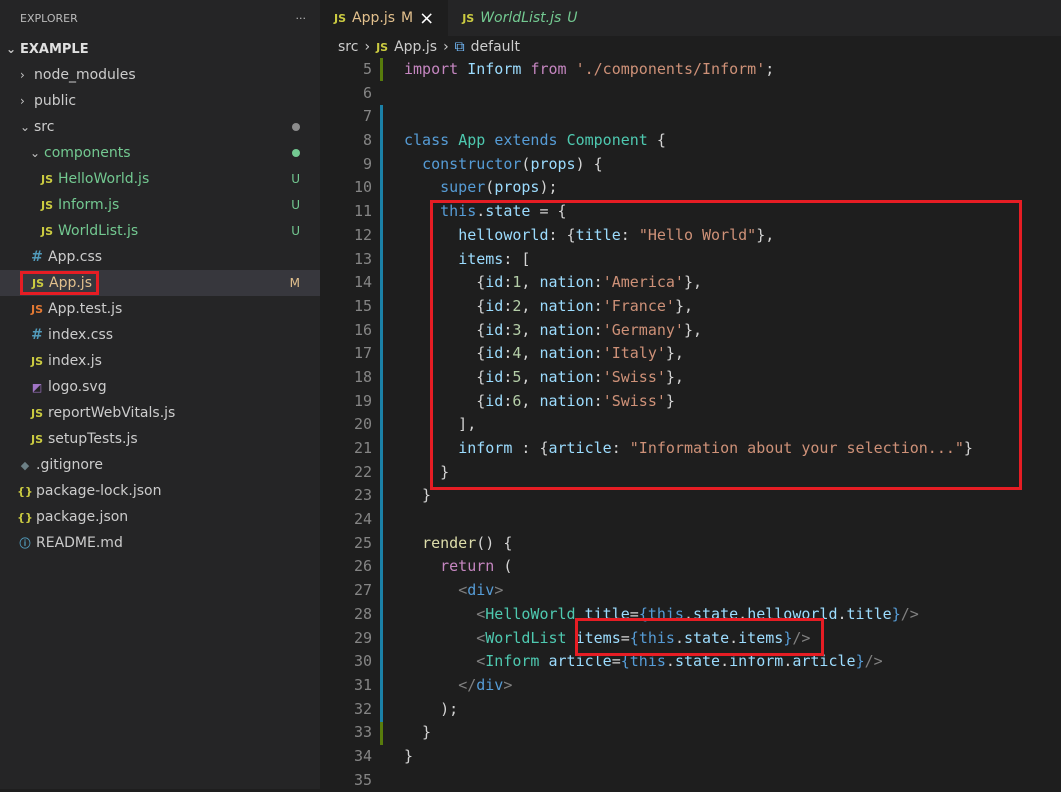  I want to click on line-number: 6, so click(367, 92).